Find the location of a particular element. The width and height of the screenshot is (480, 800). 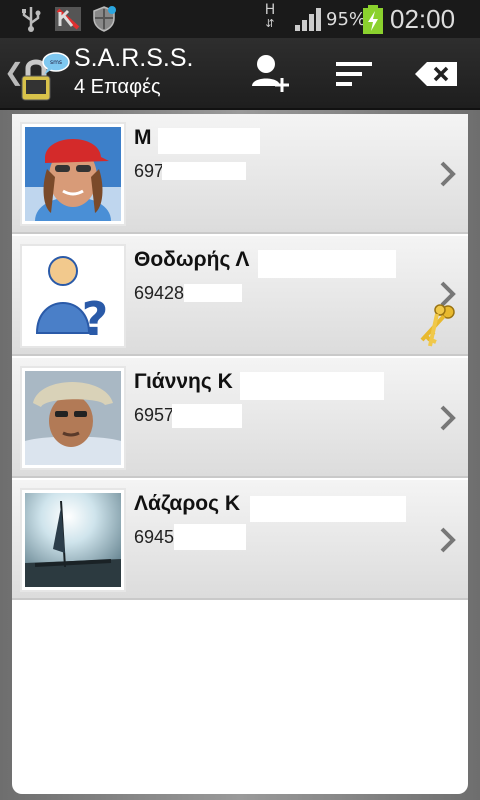

woman-red-cap-photo is located at coordinates (73, 174).